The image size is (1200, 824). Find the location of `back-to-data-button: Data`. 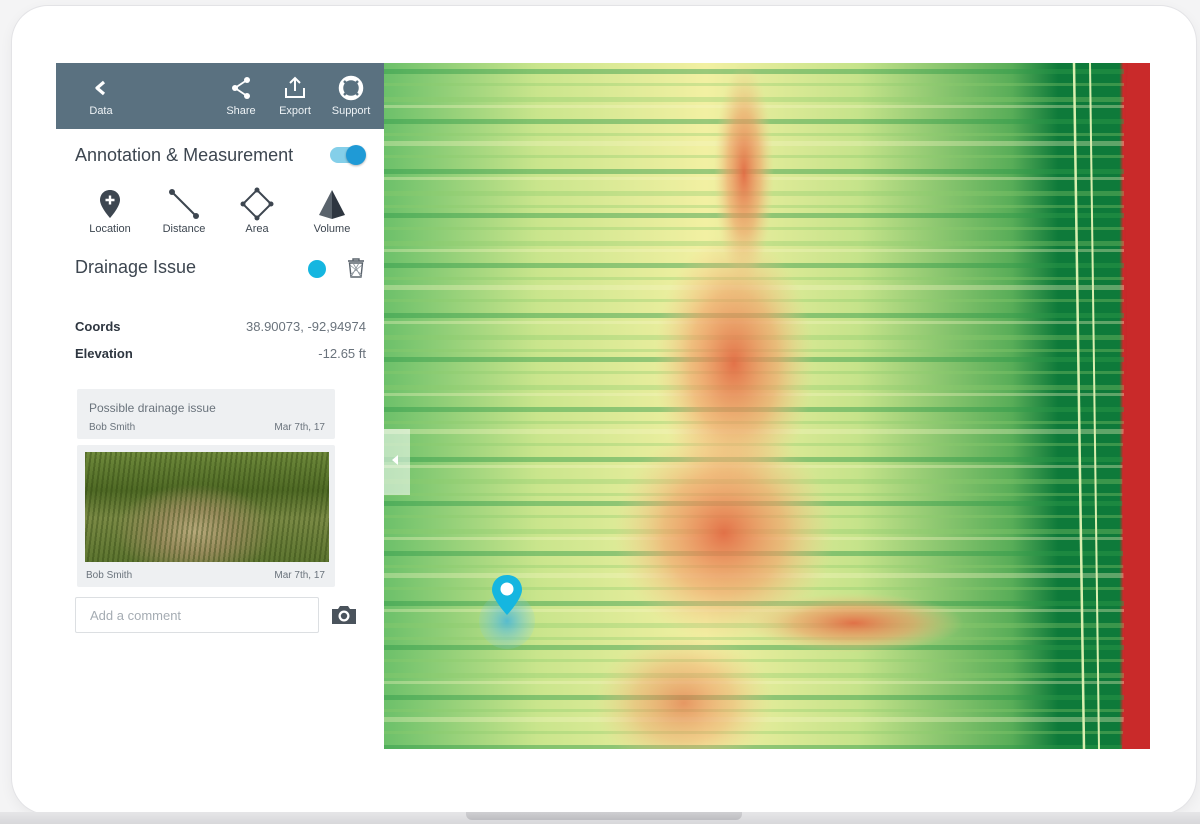

back-to-data-button: Data is located at coordinates (101, 96).